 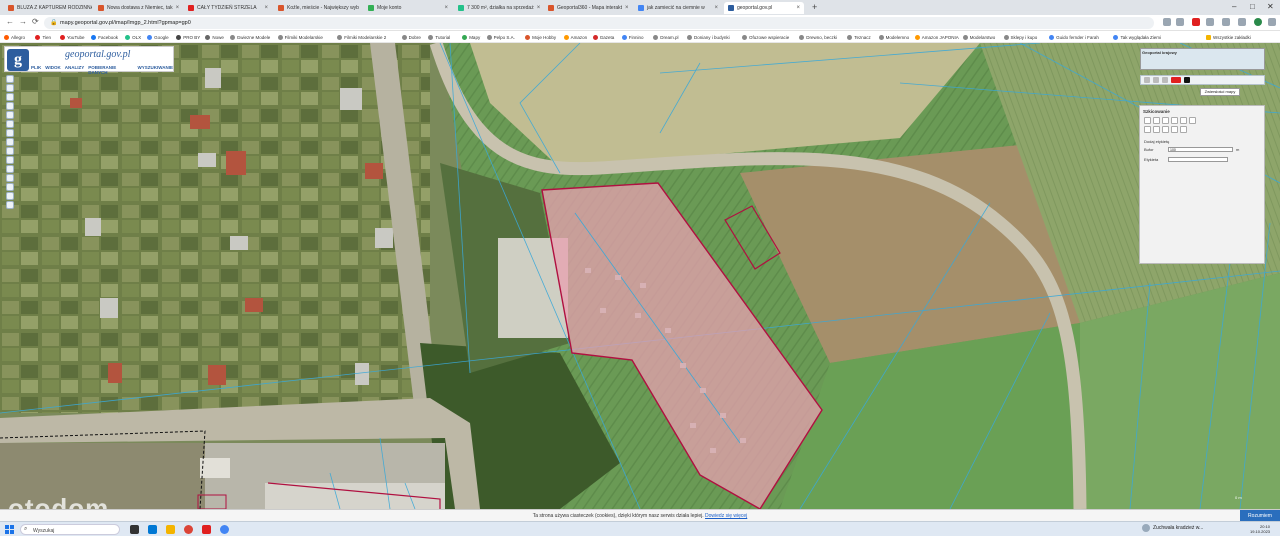 I want to click on bookmark-item: Gazeta, so click(x=603, y=37).